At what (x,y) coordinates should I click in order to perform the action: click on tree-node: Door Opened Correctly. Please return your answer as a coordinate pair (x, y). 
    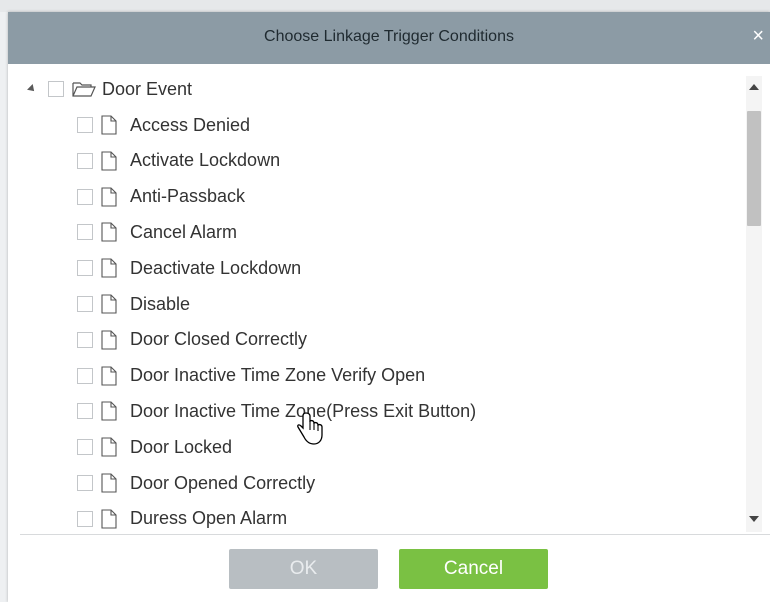
    Looking at the image, I should click on (196, 483).